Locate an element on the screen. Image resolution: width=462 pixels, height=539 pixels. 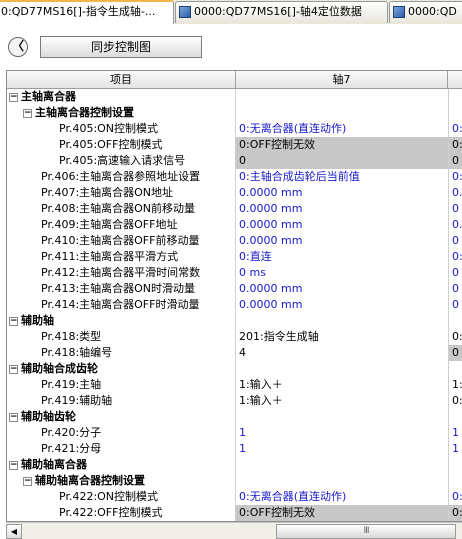
row-label: 主轴离合器控制设置 is located at coordinates (84, 112).